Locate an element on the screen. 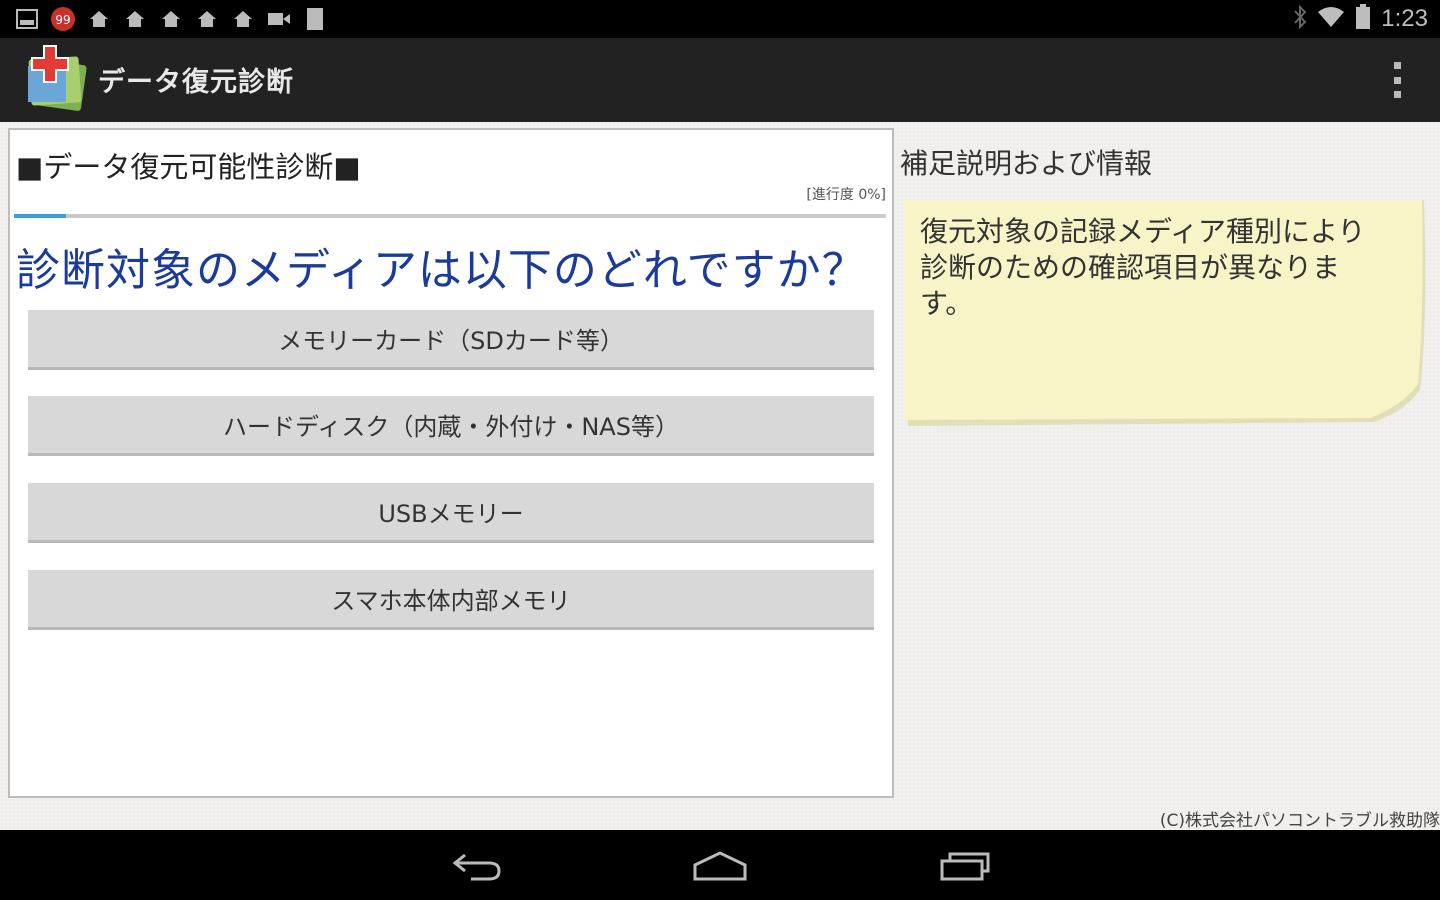 The width and height of the screenshot is (1440, 900). bluetooth-icon is located at coordinates (1300, 19).